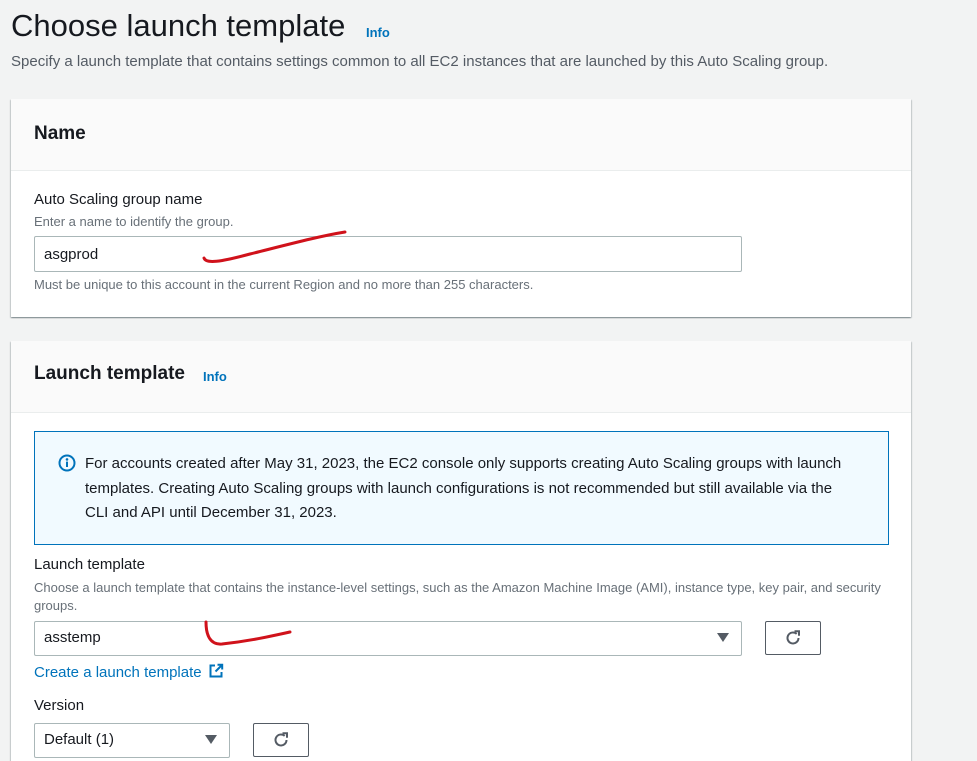 This screenshot has width=977, height=761. I want to click on refresh-templates-button, so click(793, 638).